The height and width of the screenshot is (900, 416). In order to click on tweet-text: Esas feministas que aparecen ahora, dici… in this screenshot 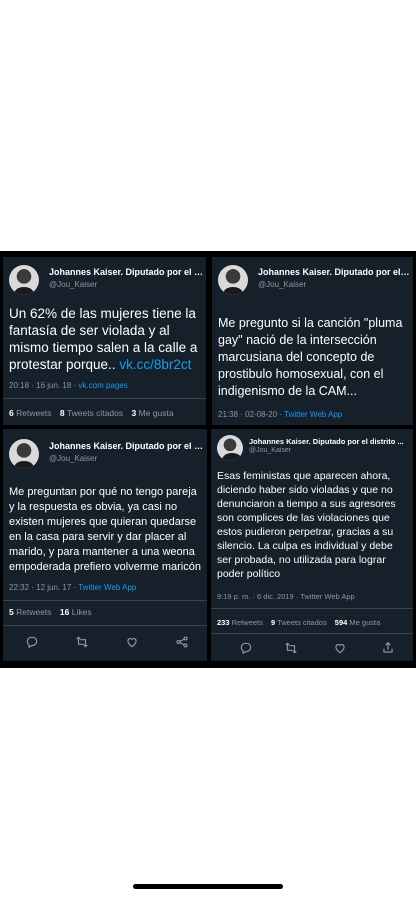, I will do `click(306, 525)`.